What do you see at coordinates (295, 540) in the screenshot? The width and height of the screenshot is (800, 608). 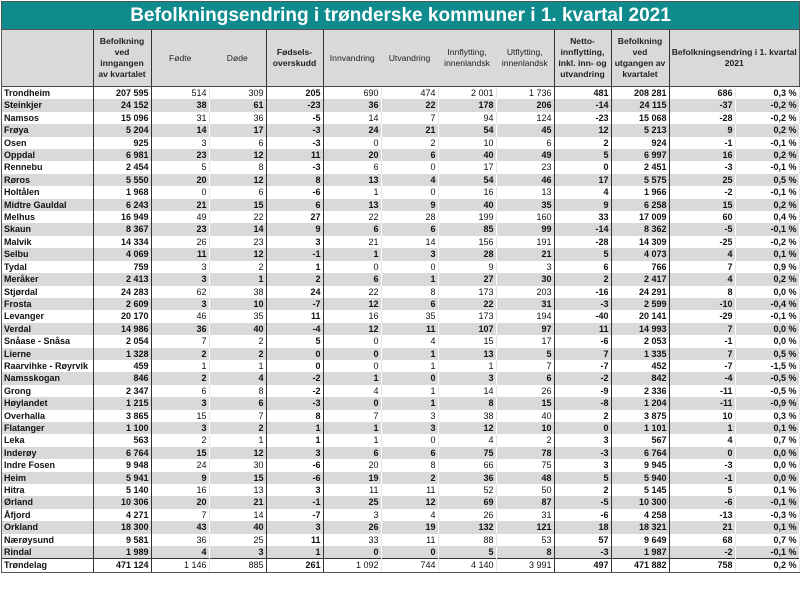 I see `cell-natural-increase: 11` at bounding box center [295, 540].